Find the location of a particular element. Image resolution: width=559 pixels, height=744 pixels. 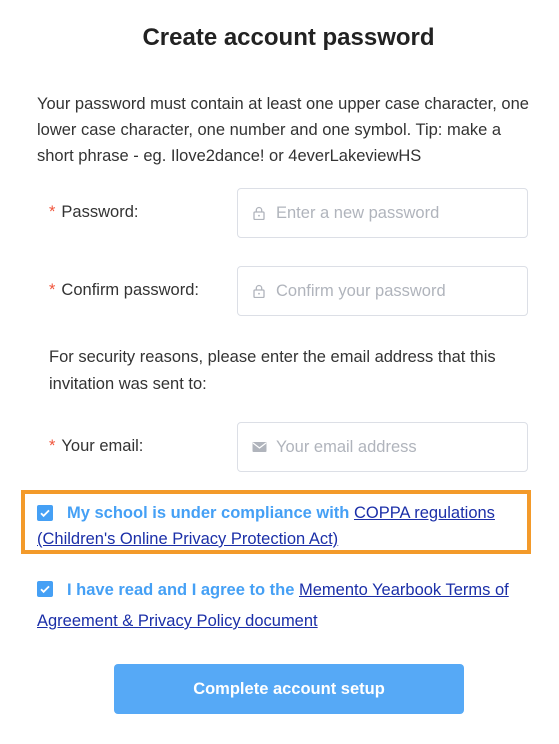

mail-icon is located at coordinates (259, 447).